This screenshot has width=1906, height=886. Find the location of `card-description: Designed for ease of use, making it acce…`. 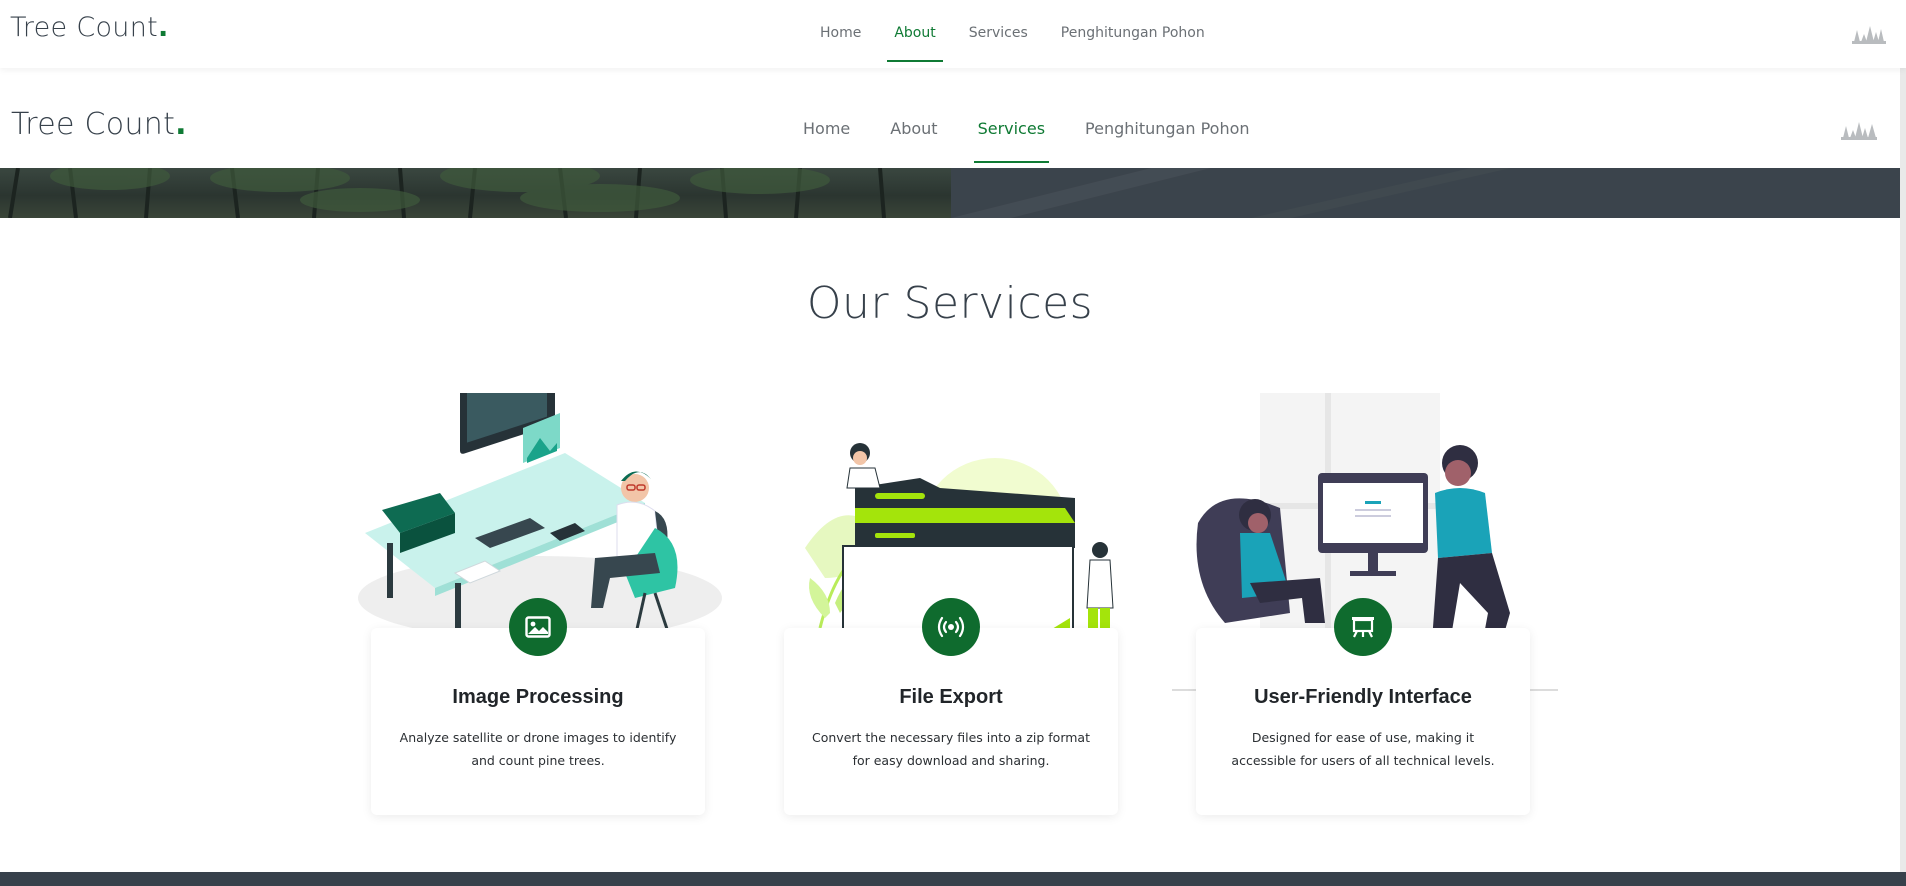

card-description: Designed for ease of use, making it acce… is located at coordinates (1363, 749).